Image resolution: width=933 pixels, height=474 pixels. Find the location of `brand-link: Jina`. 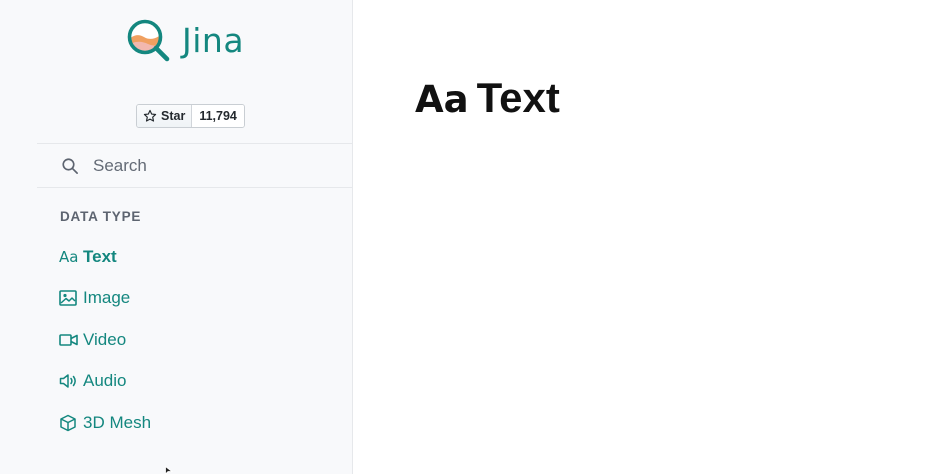

brand-link: Jina is located at coordinates (185, 40).